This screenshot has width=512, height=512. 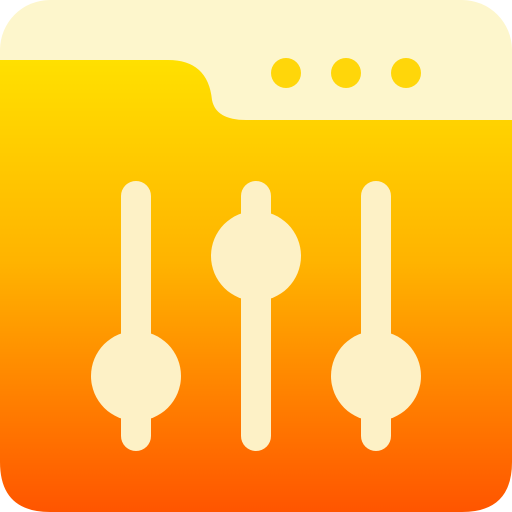 I want to click on slider-right-knob, so click(x=376, y=376).